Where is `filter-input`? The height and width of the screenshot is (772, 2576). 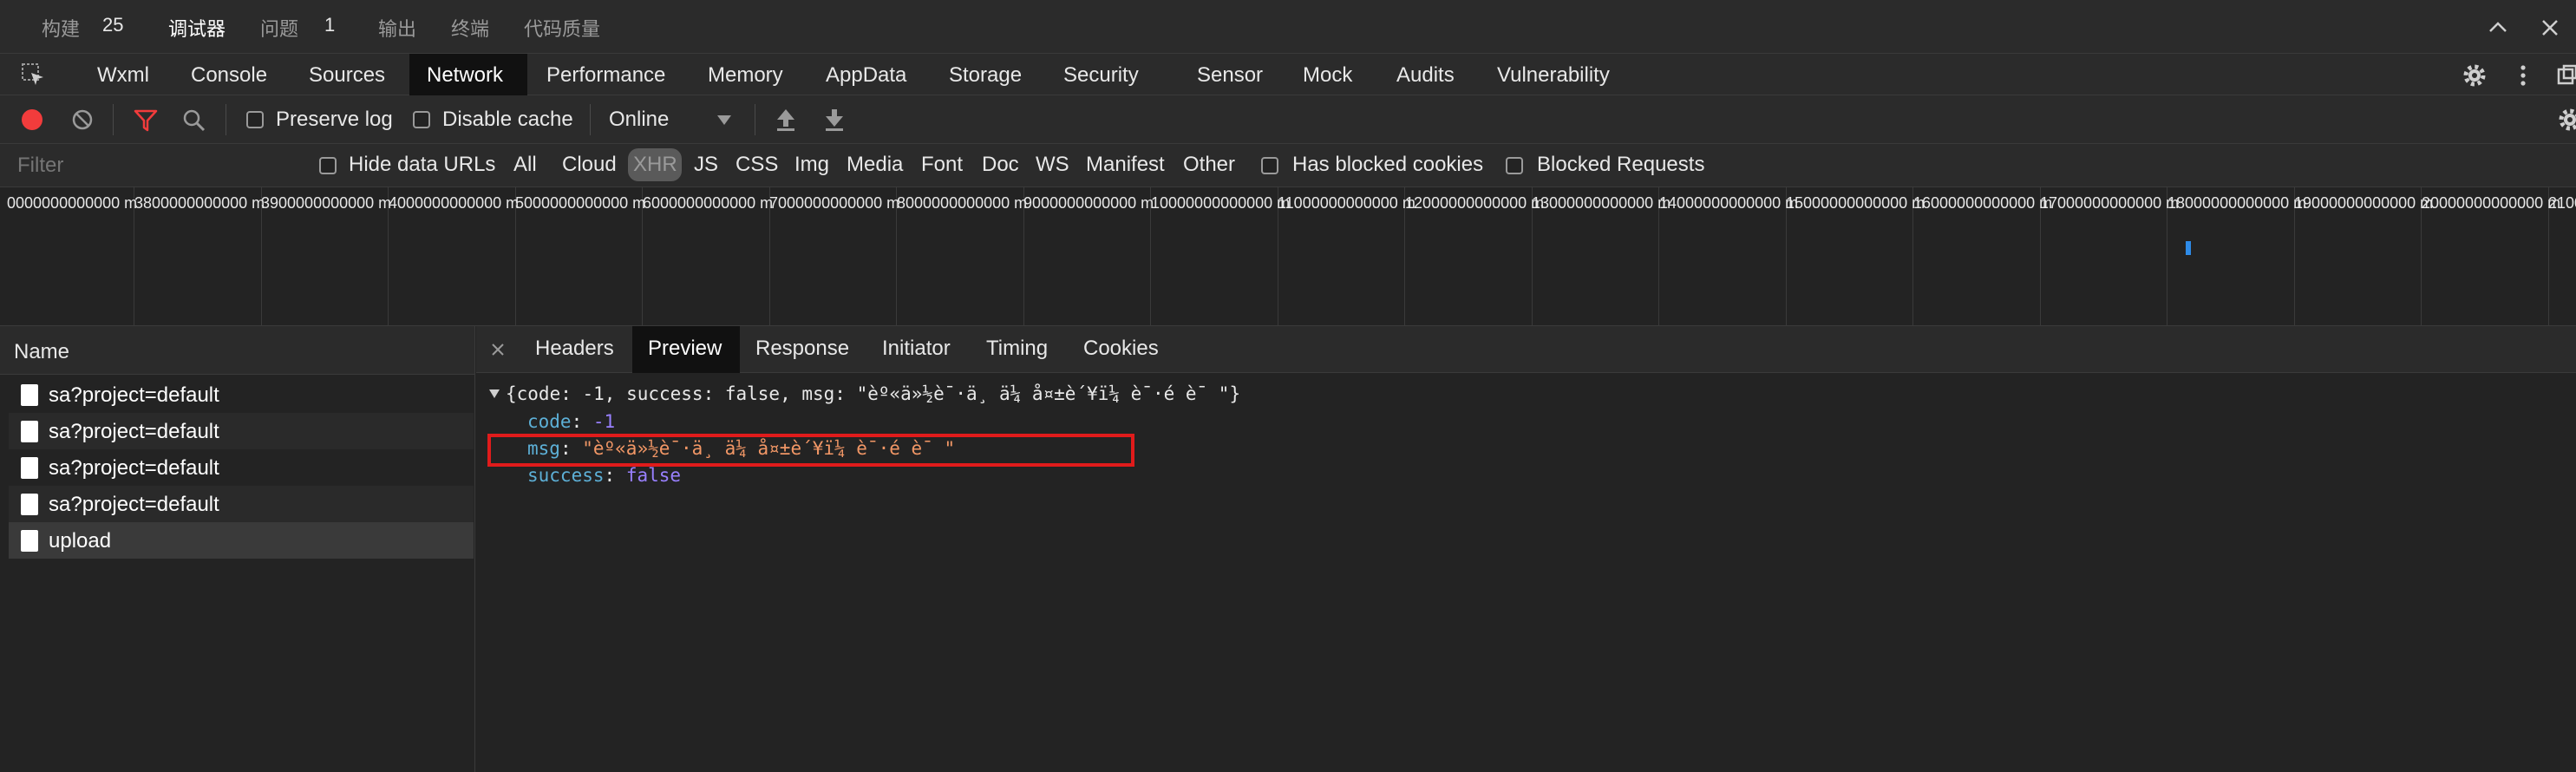 filter-input is located at coordinates (152, 166).